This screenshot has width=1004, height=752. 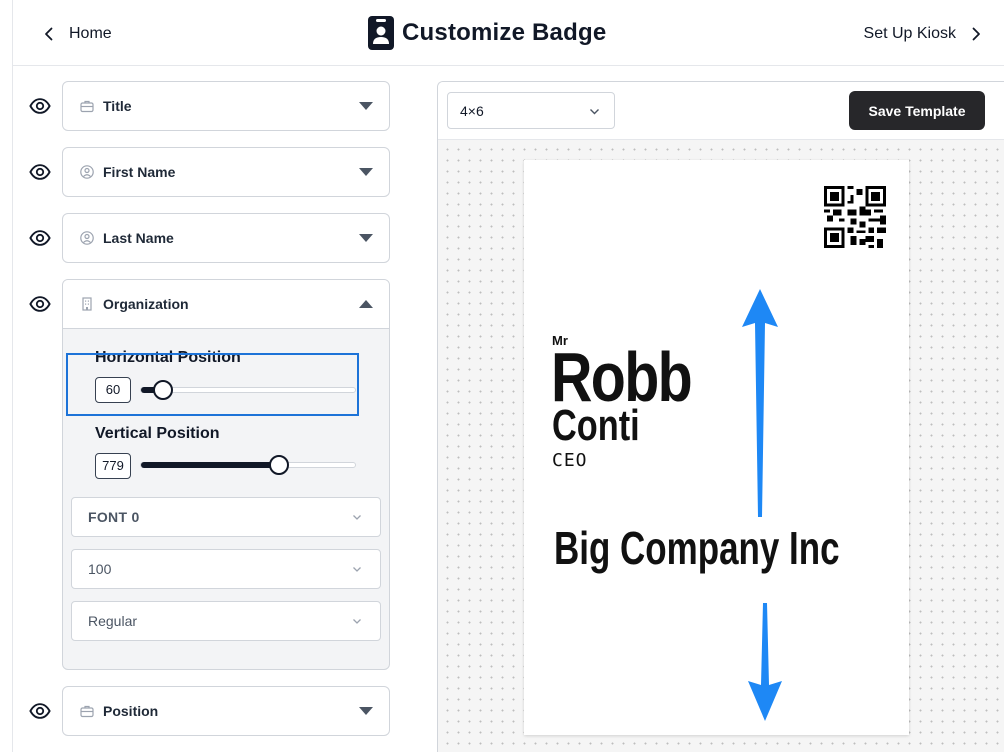 I want to click on field-position: Position, so click(x=226, y=711).